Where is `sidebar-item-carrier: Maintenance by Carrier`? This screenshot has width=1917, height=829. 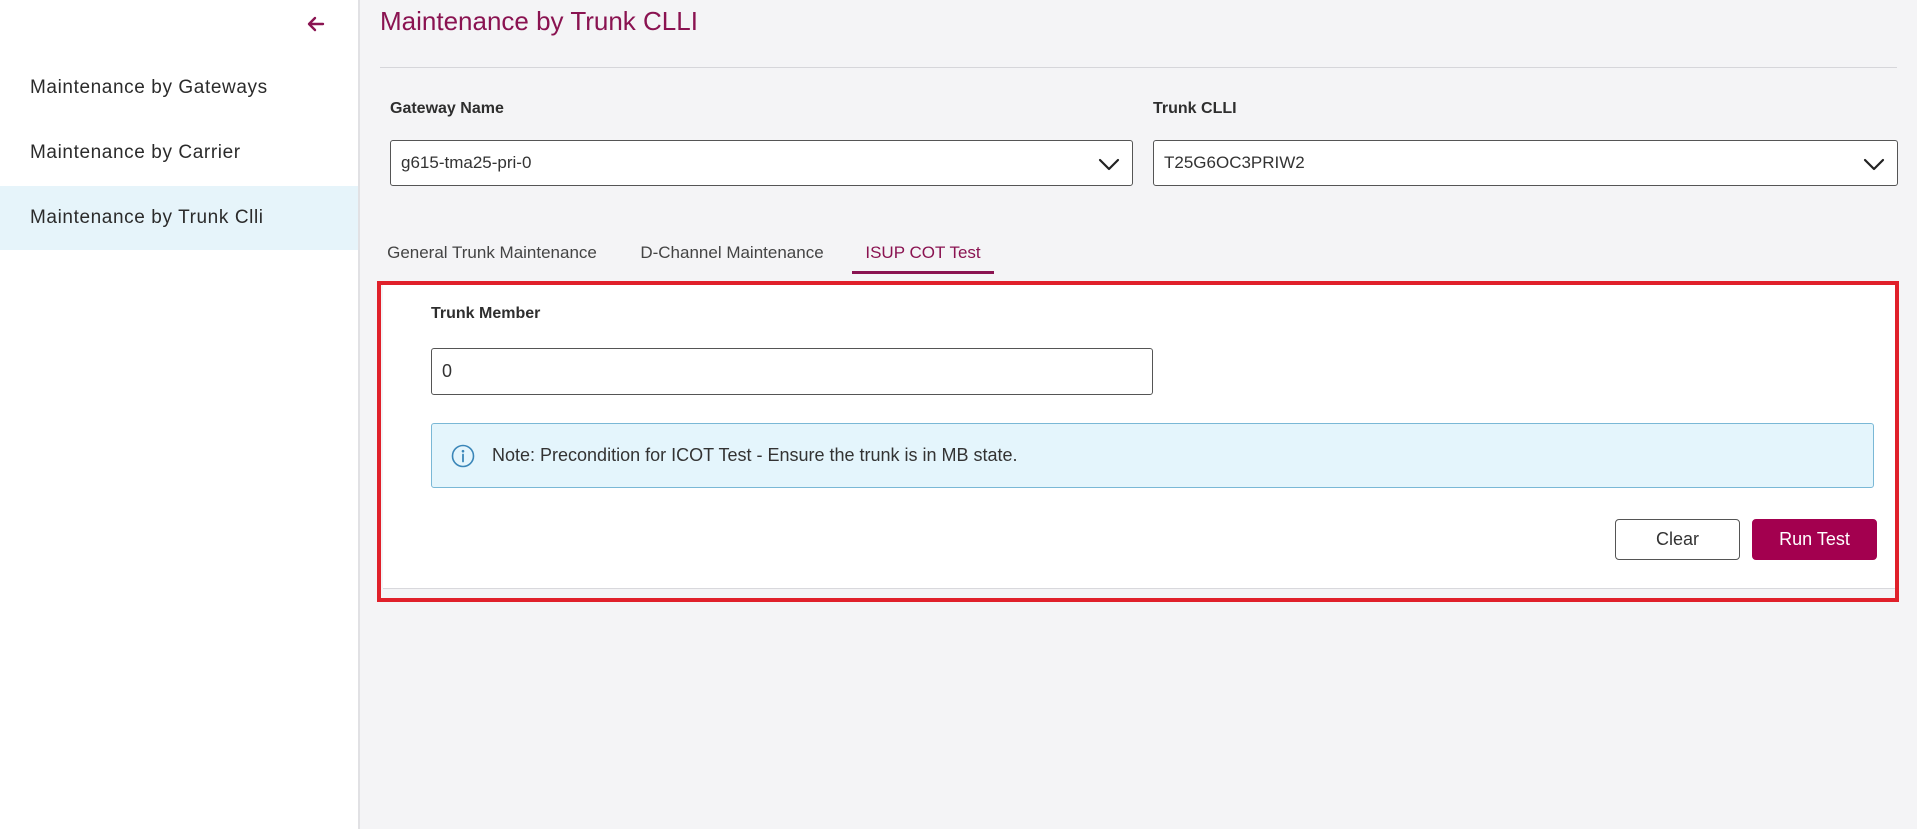 sidebar-item-carrier: Maintenance by Carrier is located at coordinates (179, 153).